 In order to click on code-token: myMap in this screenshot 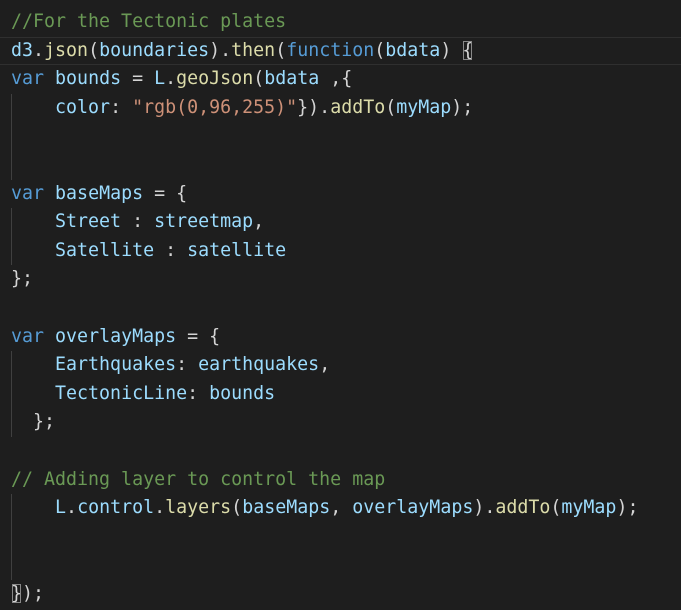, I will do `click(589, 508)`.